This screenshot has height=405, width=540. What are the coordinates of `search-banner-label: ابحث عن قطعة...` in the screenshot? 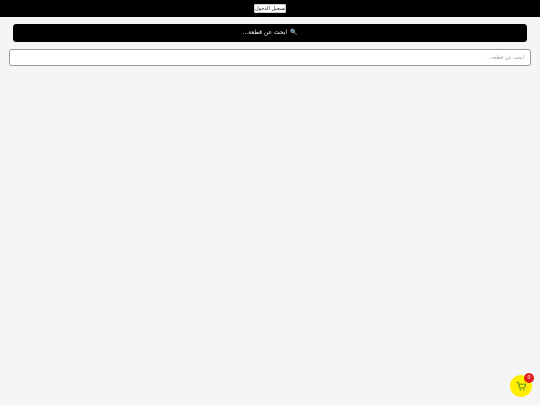 It's located at (265, 32).